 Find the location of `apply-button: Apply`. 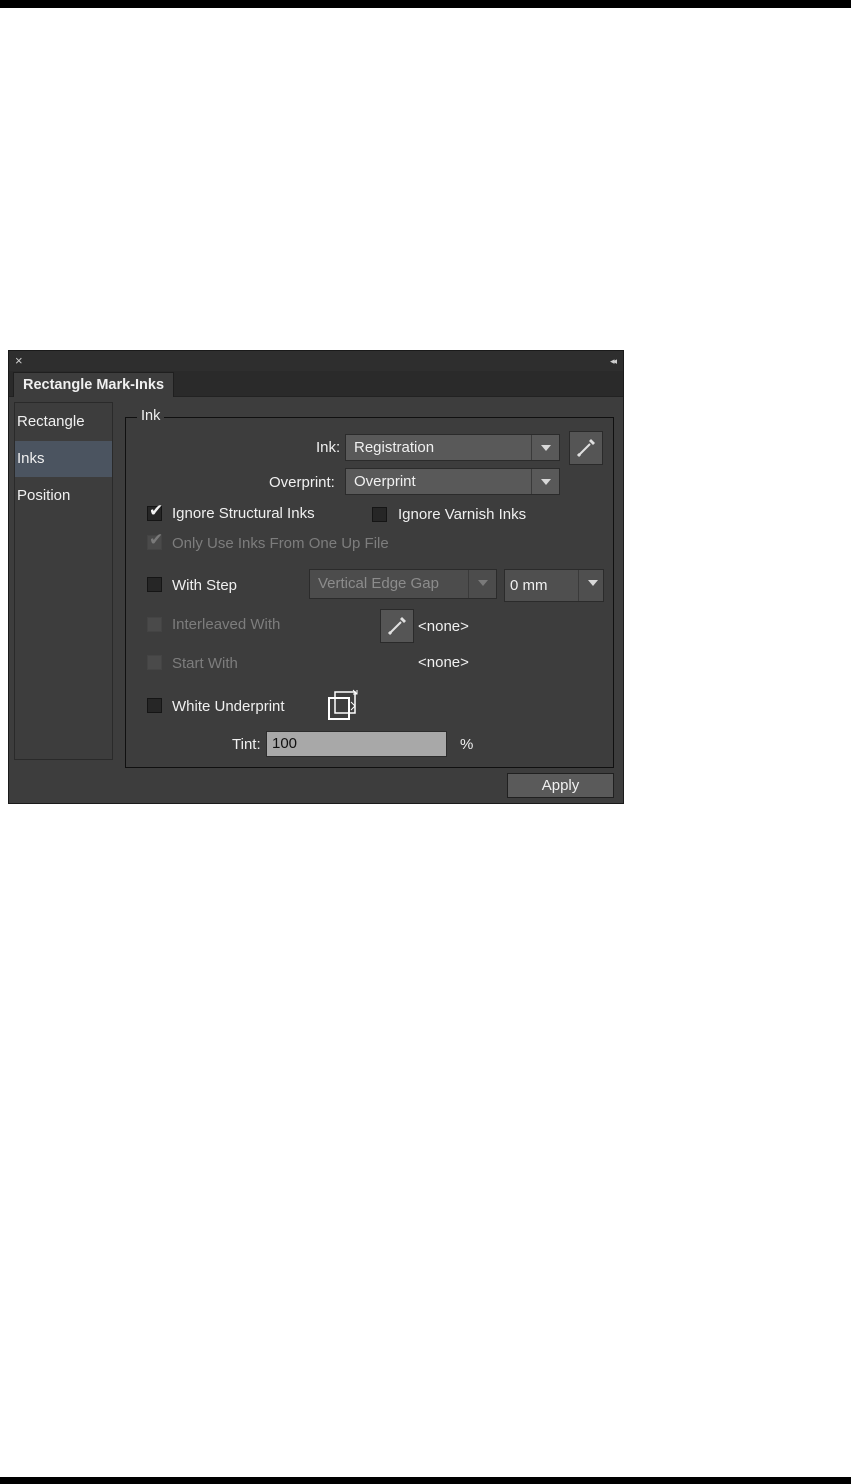

apply-button: Apply is located at coordinates (560, 785).